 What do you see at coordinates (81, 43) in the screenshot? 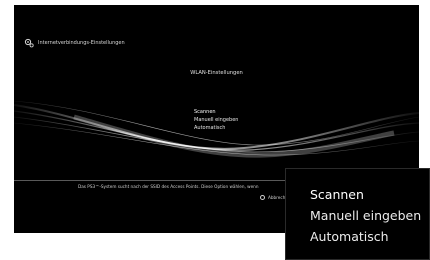
I see `page-title: Internetverbindungs-Einstellungen` at bounding box center [81, 43].